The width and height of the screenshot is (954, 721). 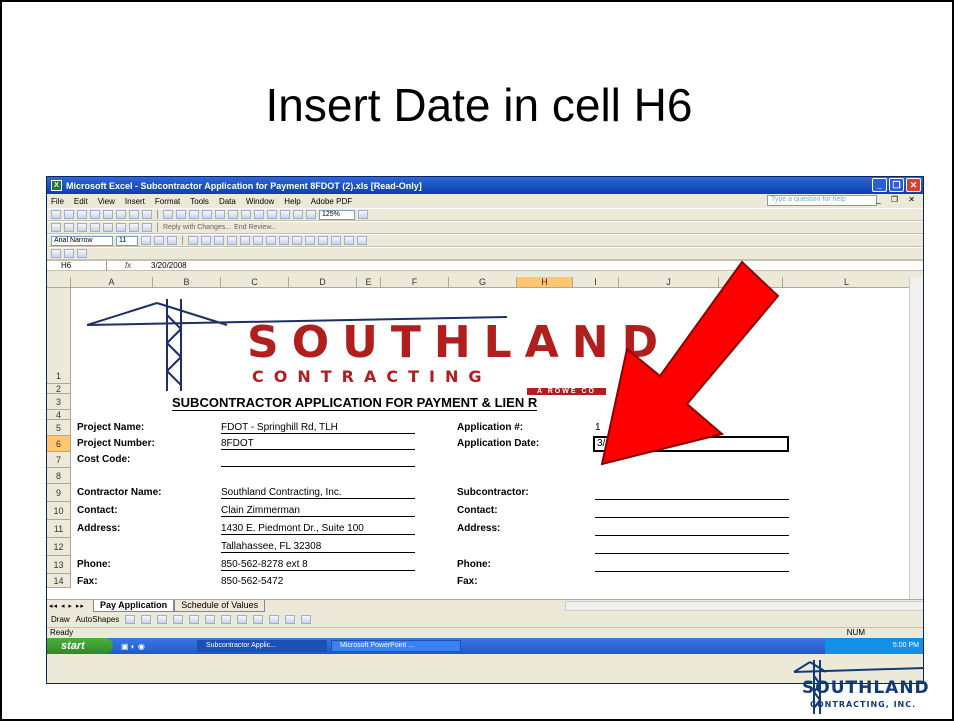 What do you see at coordinates (193, 240) in the screenshot?
I see `align-left-icon` at bounding box center [193, 240].